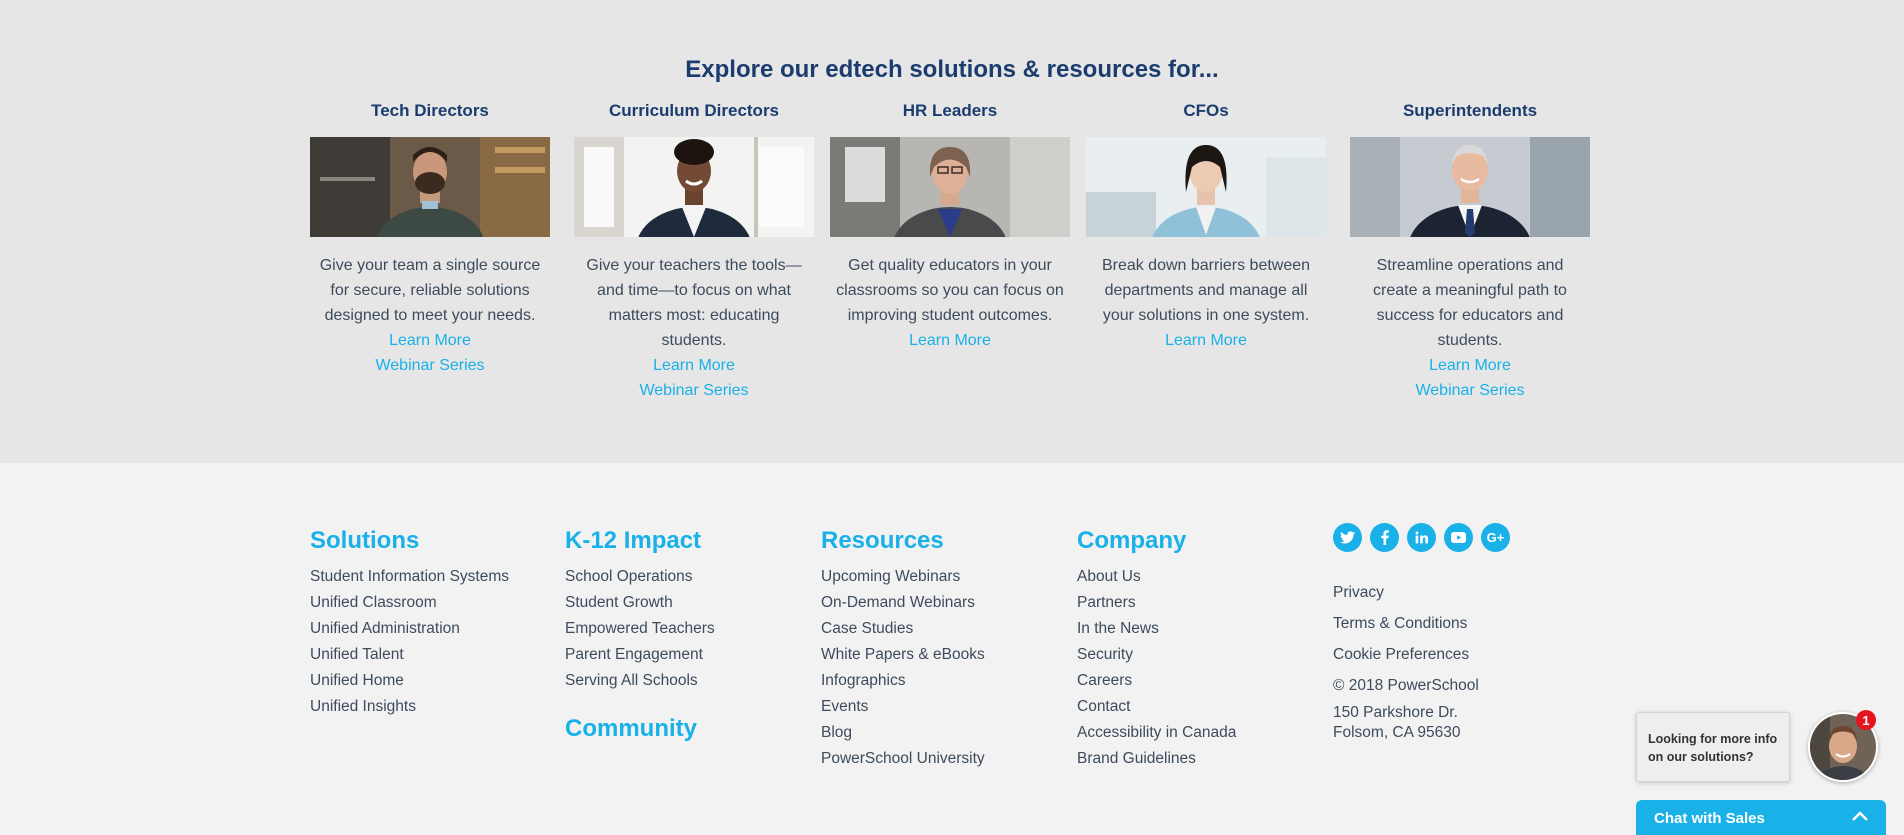 This screenshot has width=1904, height=835. I want to click on footer-link: Events, so click(903, 707).